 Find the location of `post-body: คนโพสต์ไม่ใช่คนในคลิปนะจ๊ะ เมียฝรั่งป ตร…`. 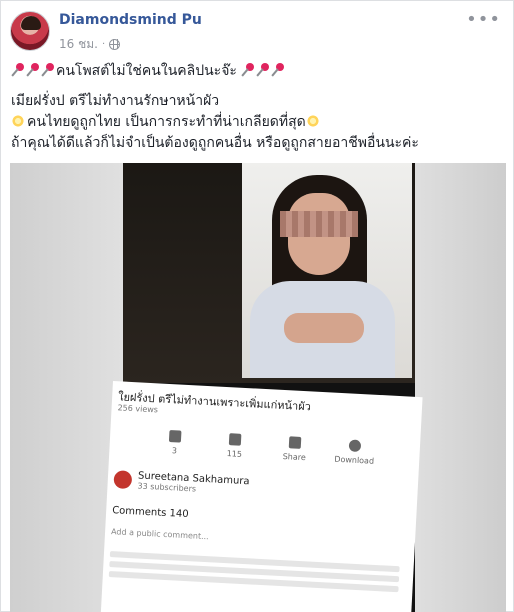

post-body: คนโพสต์ไม่ใช่คนในคลิปนะจ๊ะ เมียฝรั่งป ตร… is located at coordinates (256, 107).